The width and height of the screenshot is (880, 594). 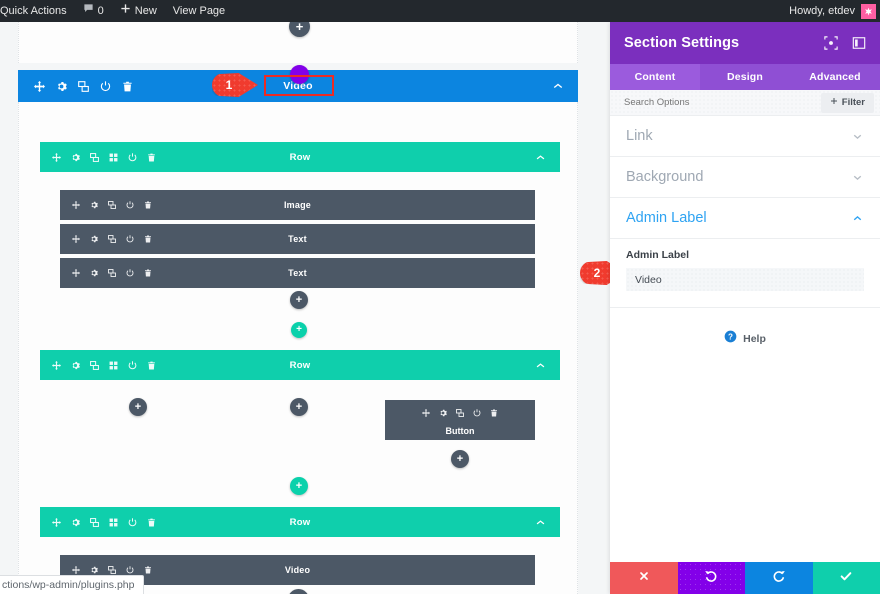 What do you see at coordinates (655, 77) in the screenshot?
I see `tab-content: Content` at bounding box center [655, 77].